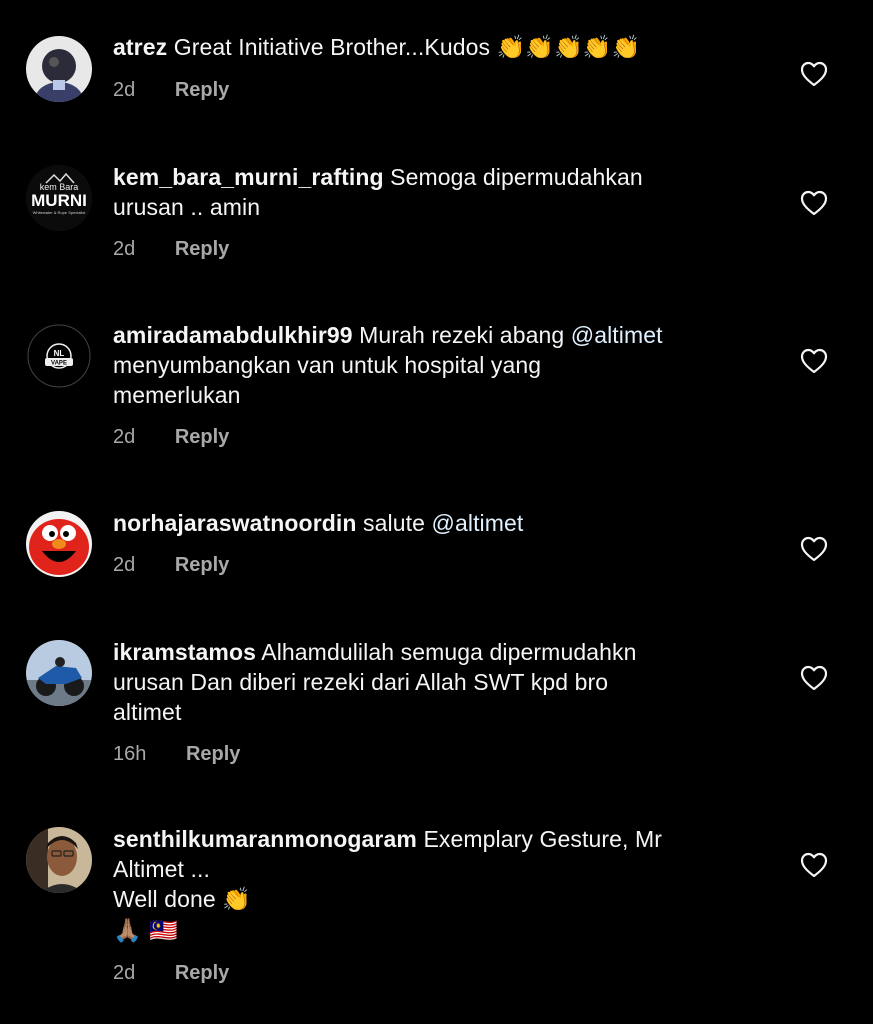 This screenshot has height=1024, width=873. What do you see at coordinates (327, 365) in the screenshot?
I see `comment-message: menyumbangkan van untuk hospital yang` at bounding box center [327, 365].